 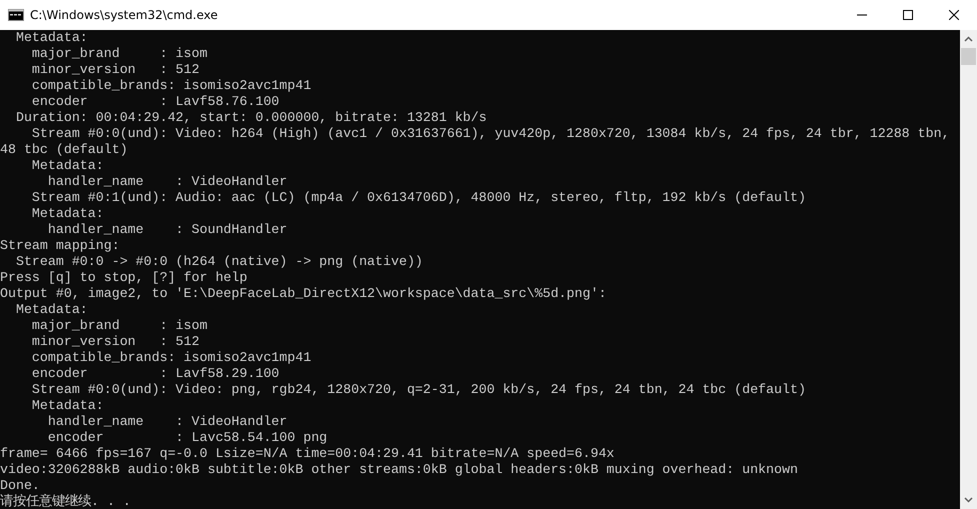 What do you see at coordinates (418, 390) in the screenshot?
I see `console-line: Stream #0:0(und): Video: png, rgb24, 1280x720, q=2-31, 200 kb/s, 24 fps, 24 tbn, 24 tbc (default)` at bounding box center [418, 390].